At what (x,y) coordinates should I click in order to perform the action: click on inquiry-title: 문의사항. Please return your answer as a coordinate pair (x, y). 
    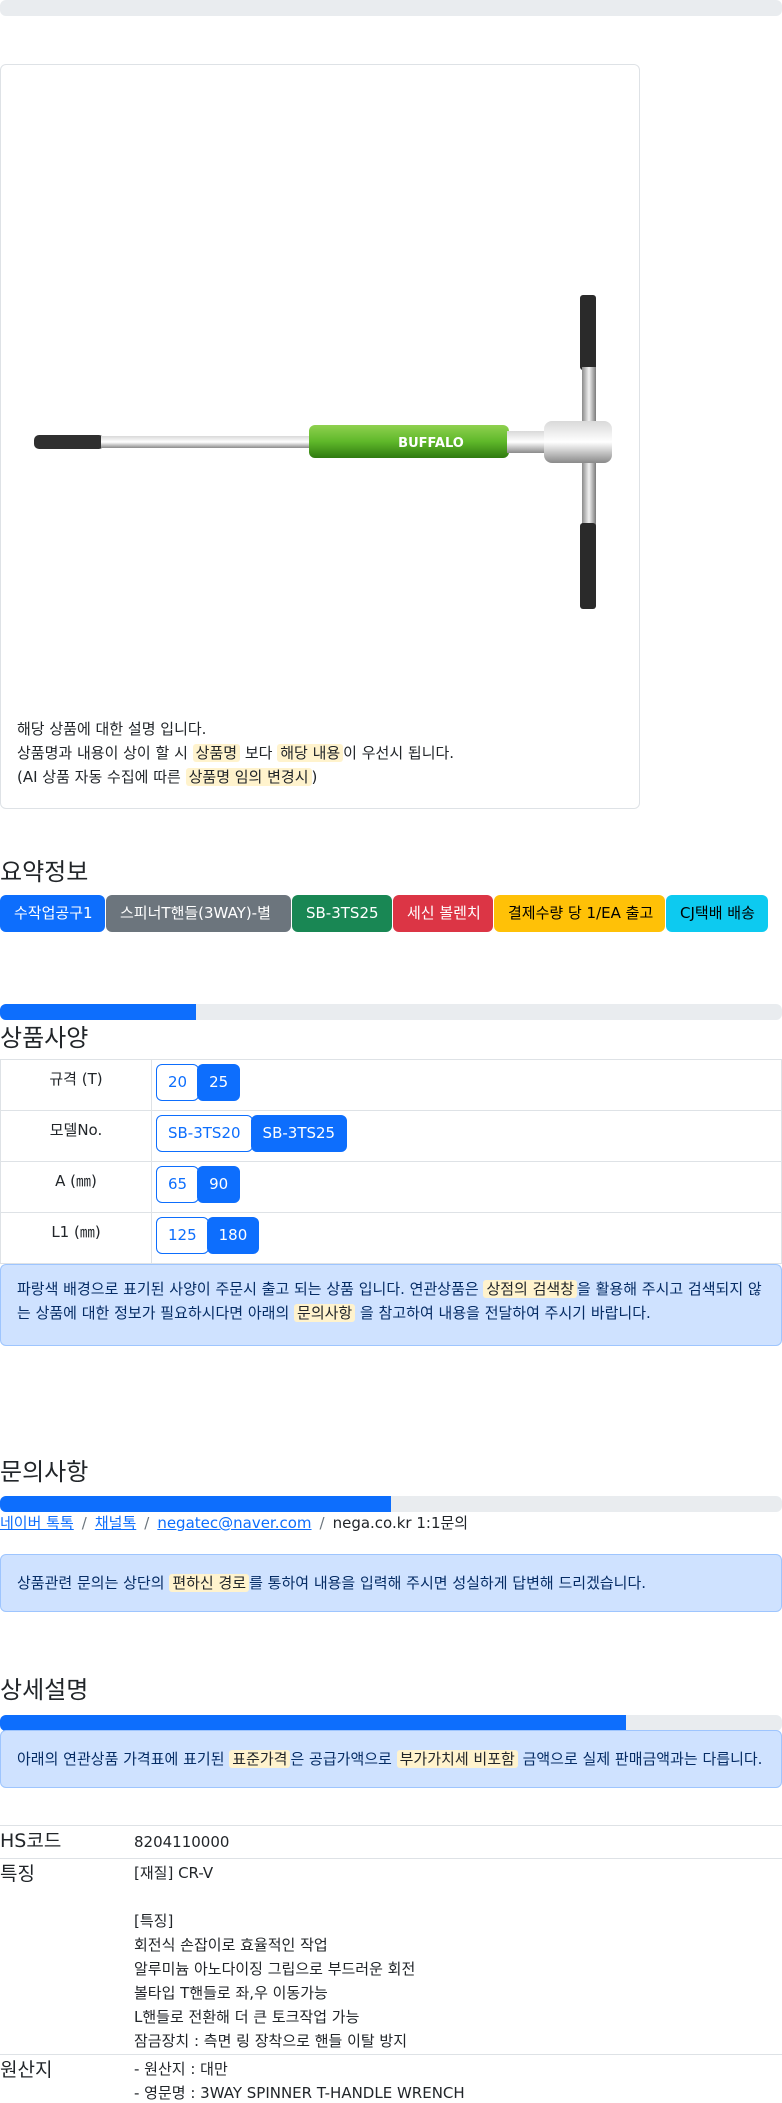
    Looking at the image, I should click on (44, 1472).